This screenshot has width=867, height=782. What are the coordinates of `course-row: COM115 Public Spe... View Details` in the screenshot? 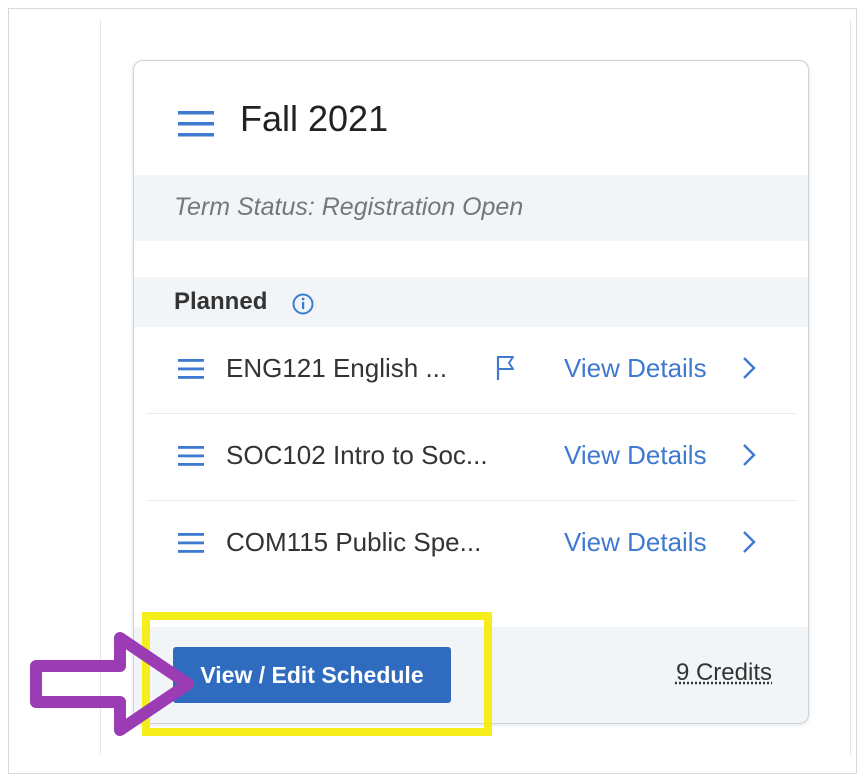 It's located at (471, 544).